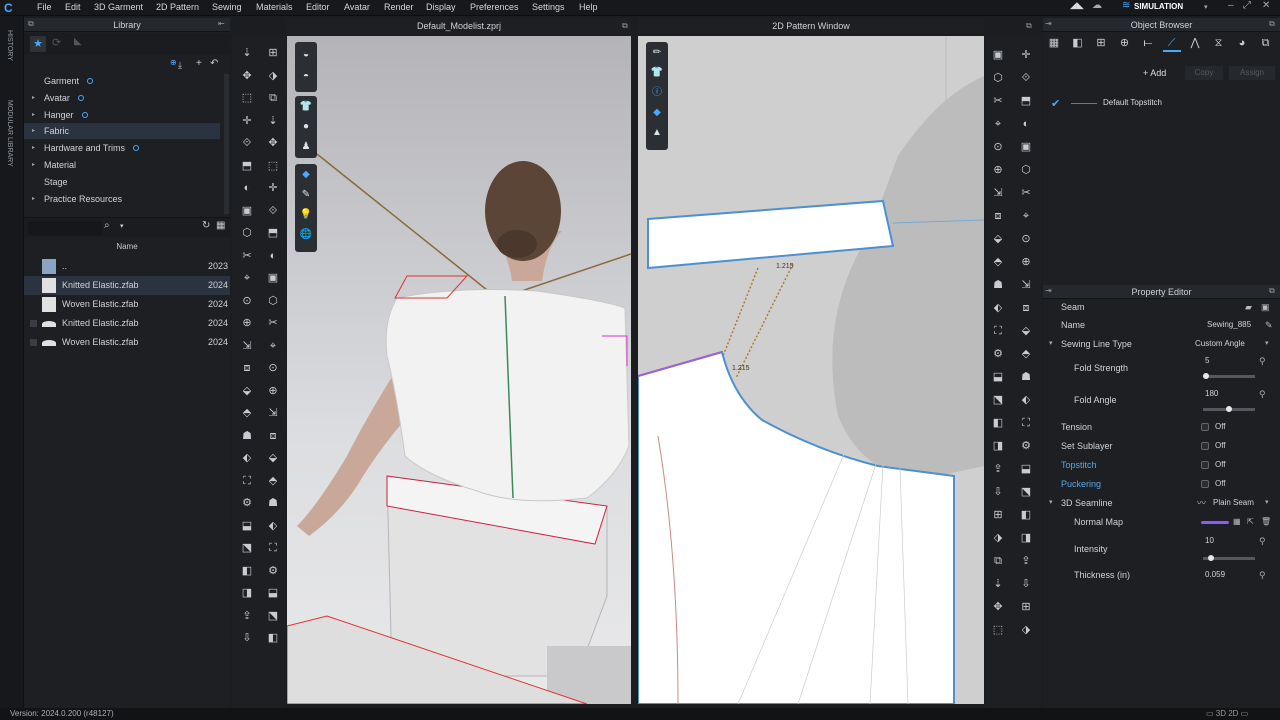 Image resolution: width=1280 pixels, height=720 pixels. I want to click on fold-icon: ⬒, so click(273, 233).